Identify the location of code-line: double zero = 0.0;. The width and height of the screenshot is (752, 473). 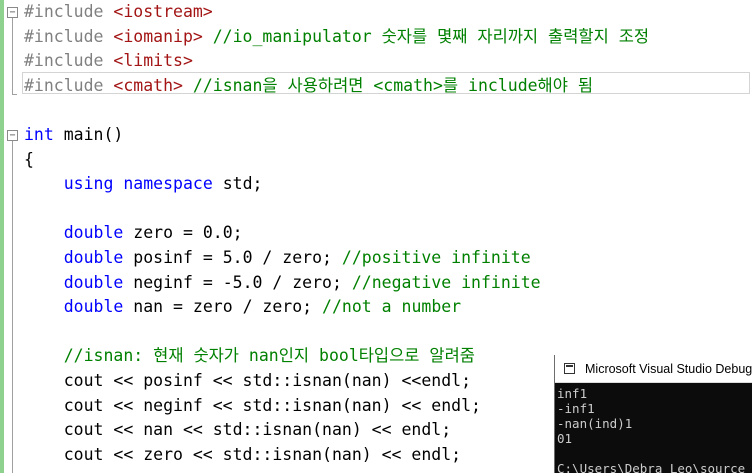
(133, 233).